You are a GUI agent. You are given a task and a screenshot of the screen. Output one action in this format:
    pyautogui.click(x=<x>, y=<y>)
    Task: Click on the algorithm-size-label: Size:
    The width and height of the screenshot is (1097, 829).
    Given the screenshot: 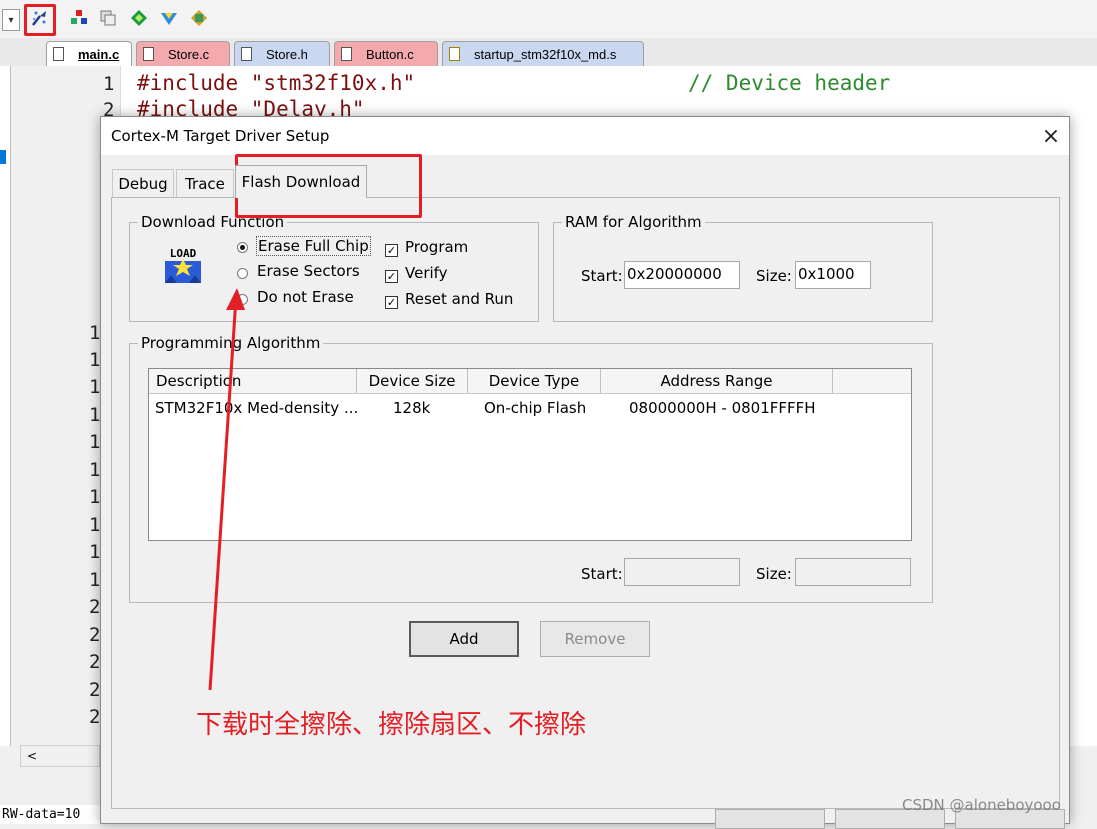 What is the action you would take?
    pyautogui.click(x=774, y=574)
    